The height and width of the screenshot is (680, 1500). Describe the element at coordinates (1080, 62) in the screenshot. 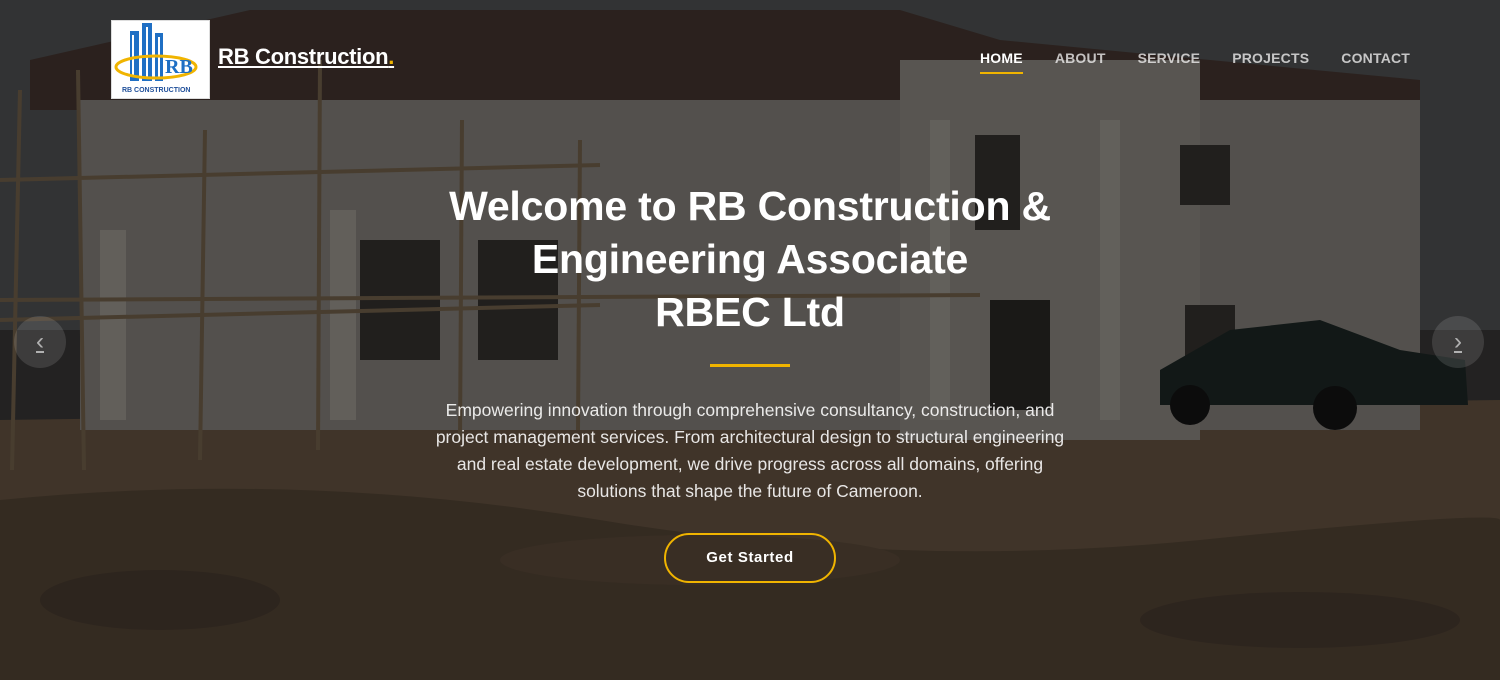

I see `nav-item-about: ABOUT` at that location.